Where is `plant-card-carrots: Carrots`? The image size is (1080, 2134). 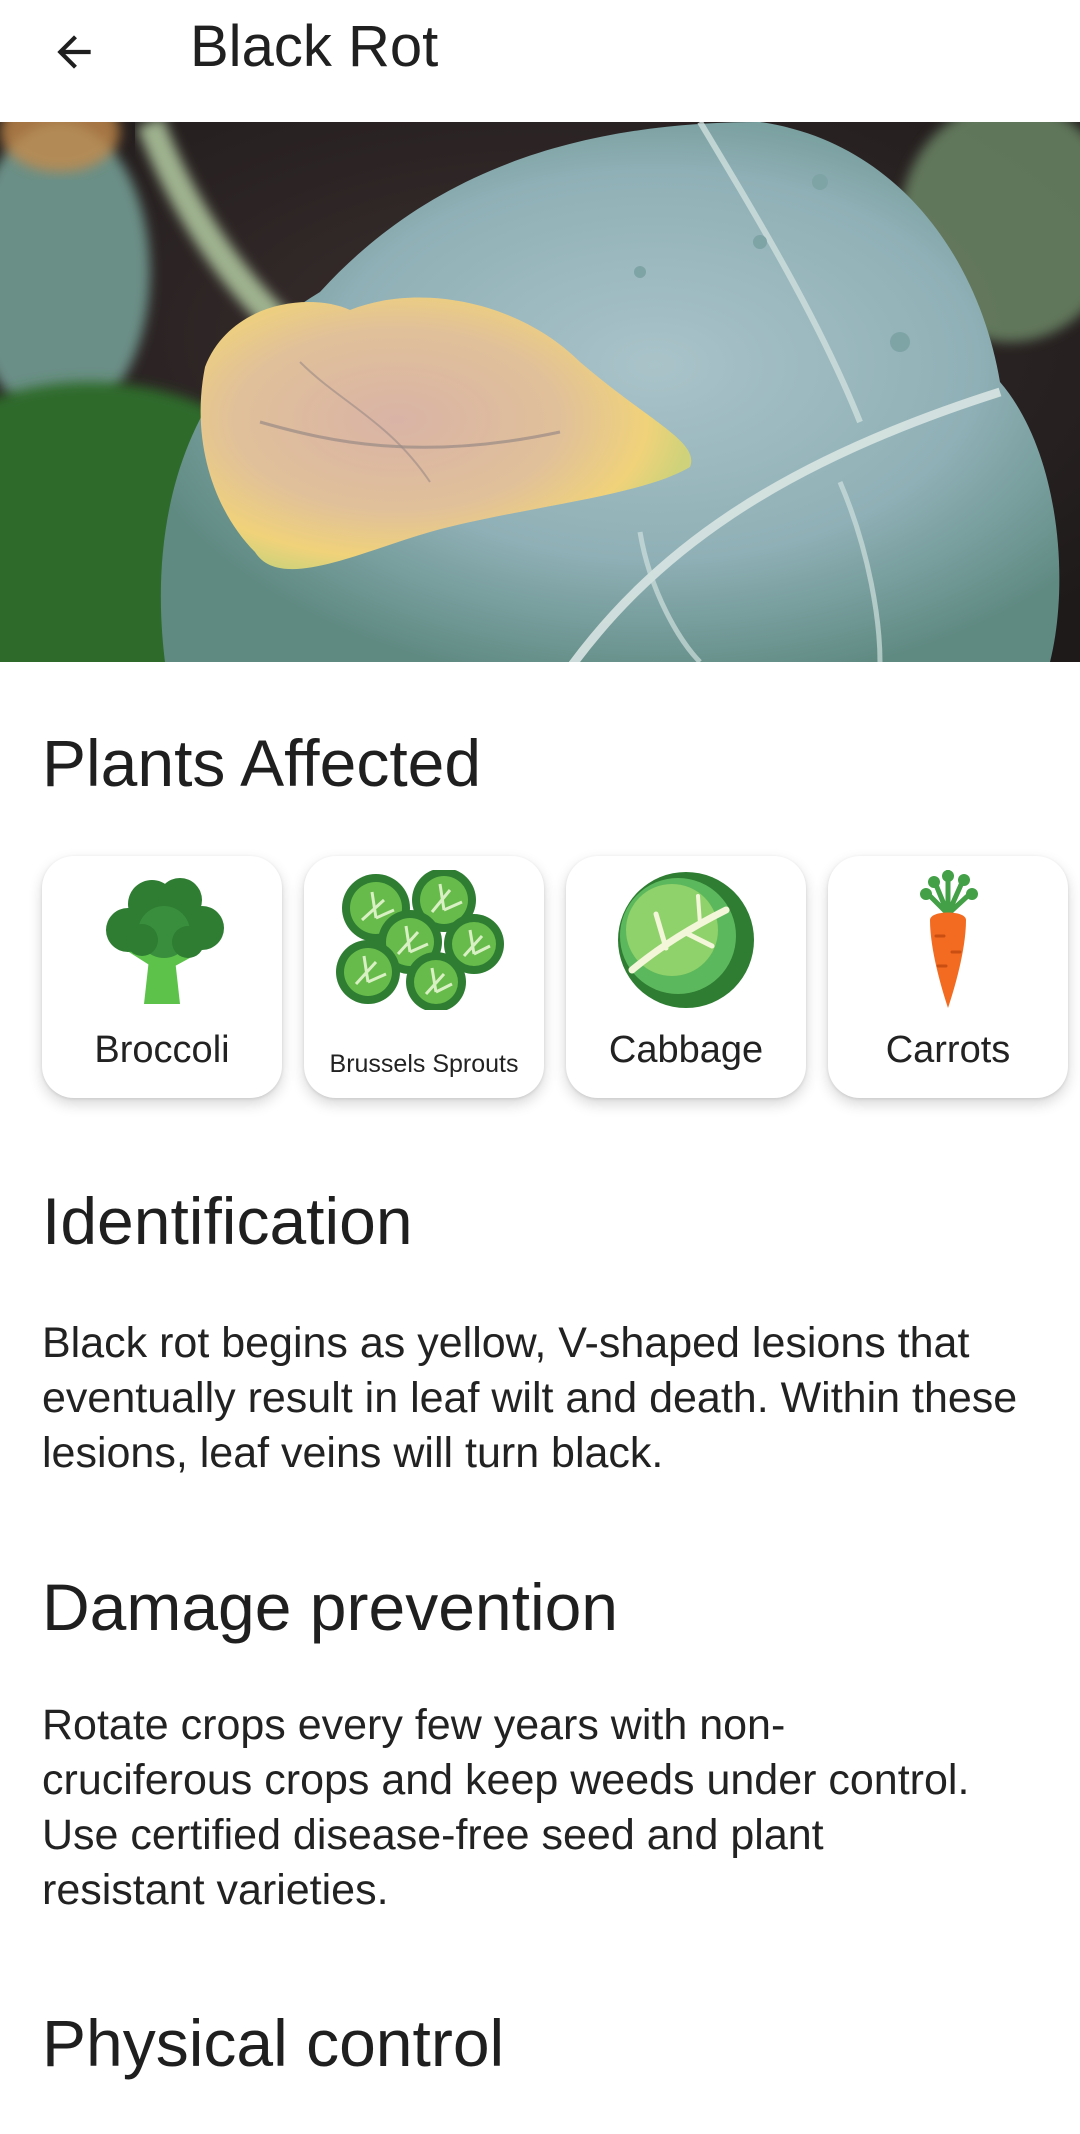
plant-card-carrots: Carrots is located at coordinates (948, 977).